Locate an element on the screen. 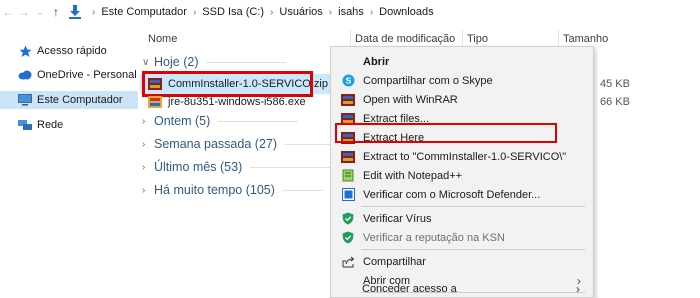  file-name: jre-8u351-windows-i586.exe is located at coordinates (237, 102).